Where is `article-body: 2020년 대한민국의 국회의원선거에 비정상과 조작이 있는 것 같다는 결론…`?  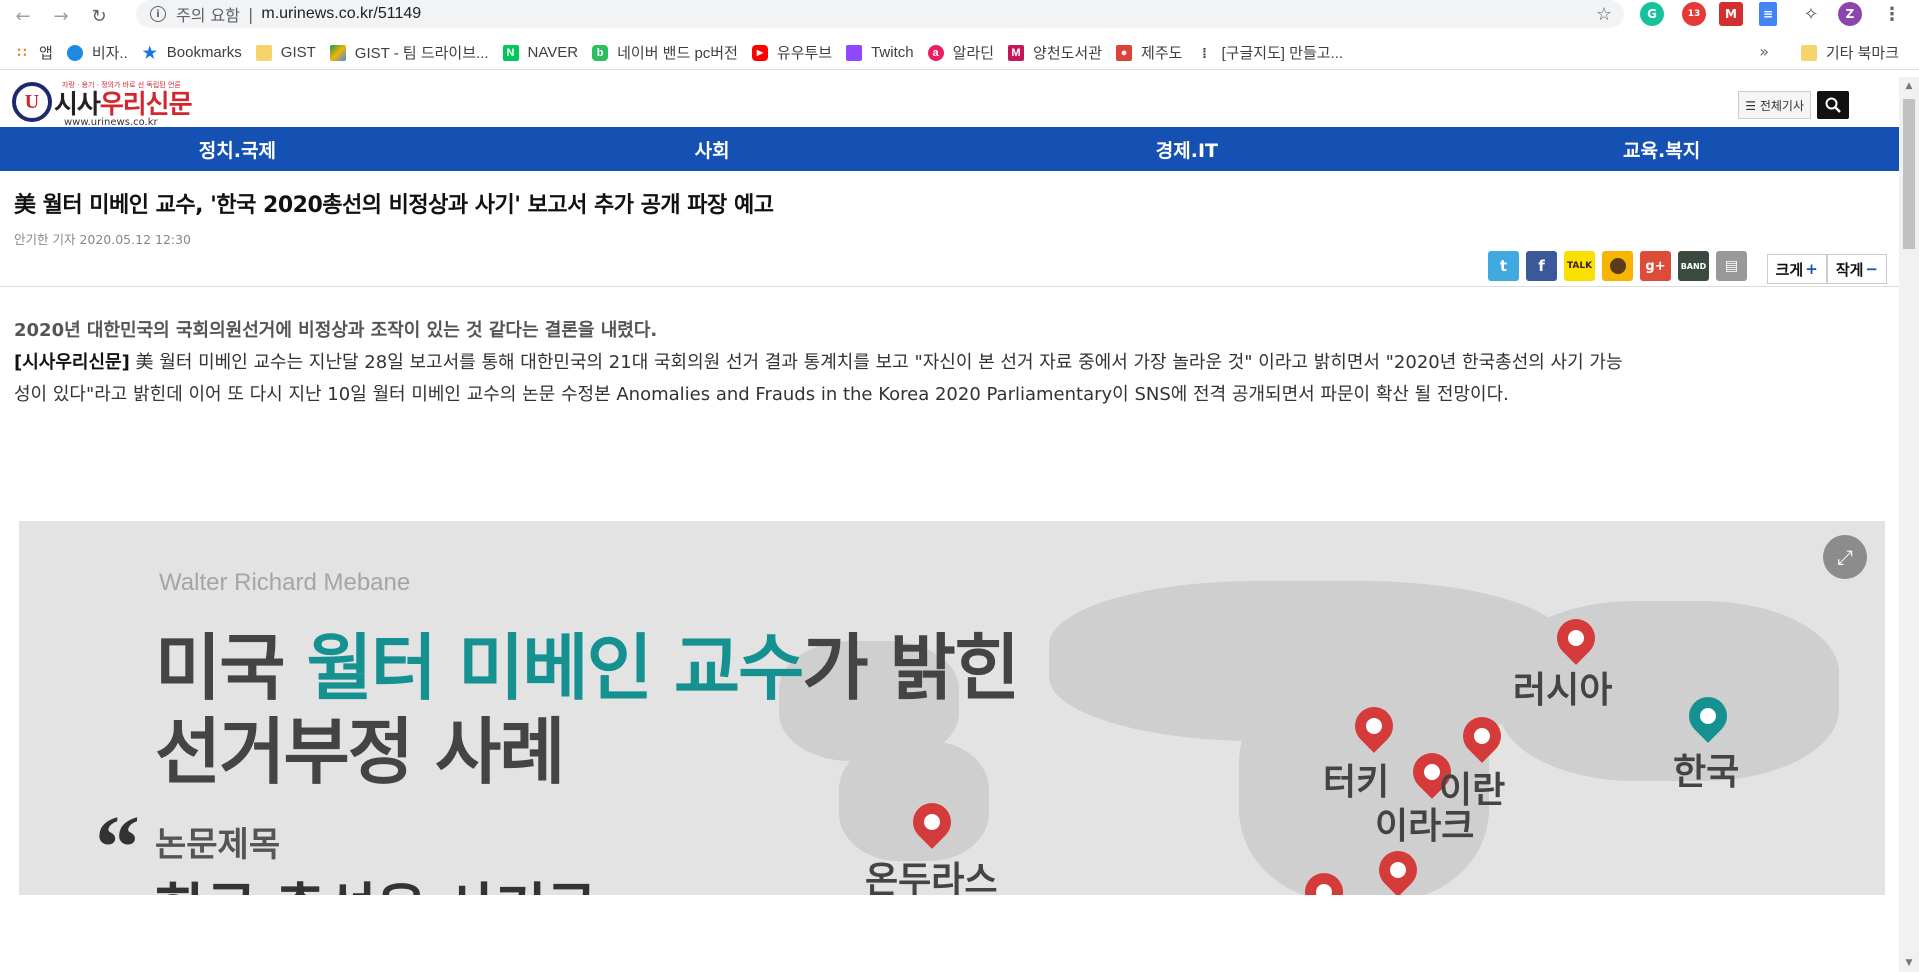 article-body: 2020년 대한민국의 국회의원선거에 비정상과 조작이 있는 것 같다는 결론… is located at coordinates (820, 349).